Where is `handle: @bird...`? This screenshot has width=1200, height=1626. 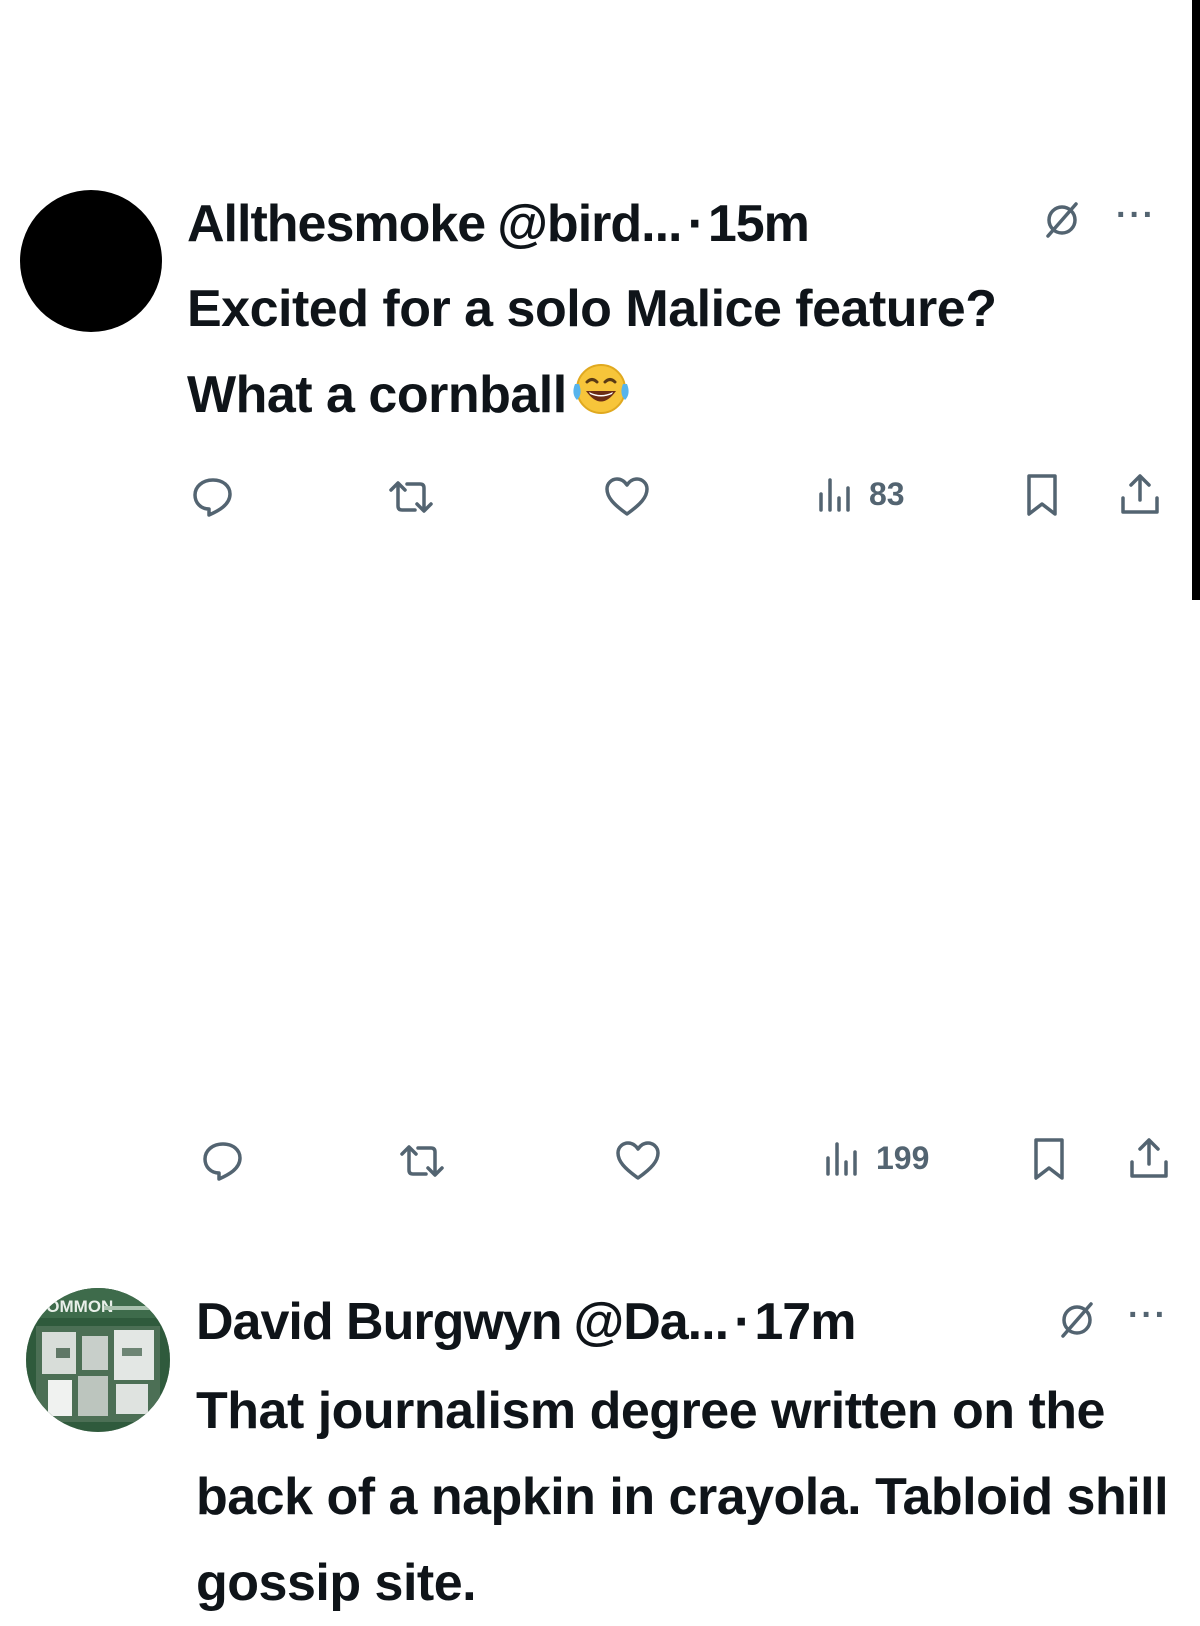 handle: @bird... is located at coordinates (589, 224).